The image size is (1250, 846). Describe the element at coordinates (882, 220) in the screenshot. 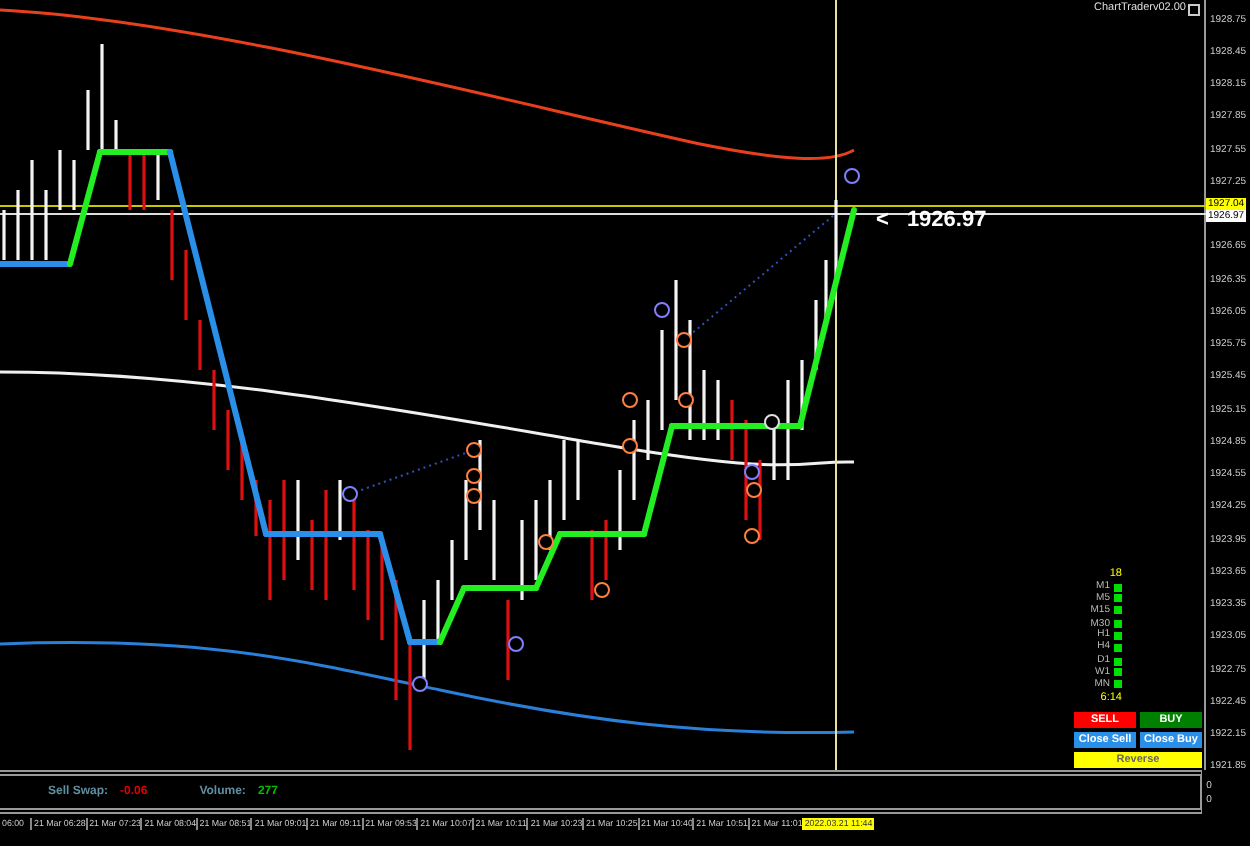

I see `pointer-arrow: <` at that location.